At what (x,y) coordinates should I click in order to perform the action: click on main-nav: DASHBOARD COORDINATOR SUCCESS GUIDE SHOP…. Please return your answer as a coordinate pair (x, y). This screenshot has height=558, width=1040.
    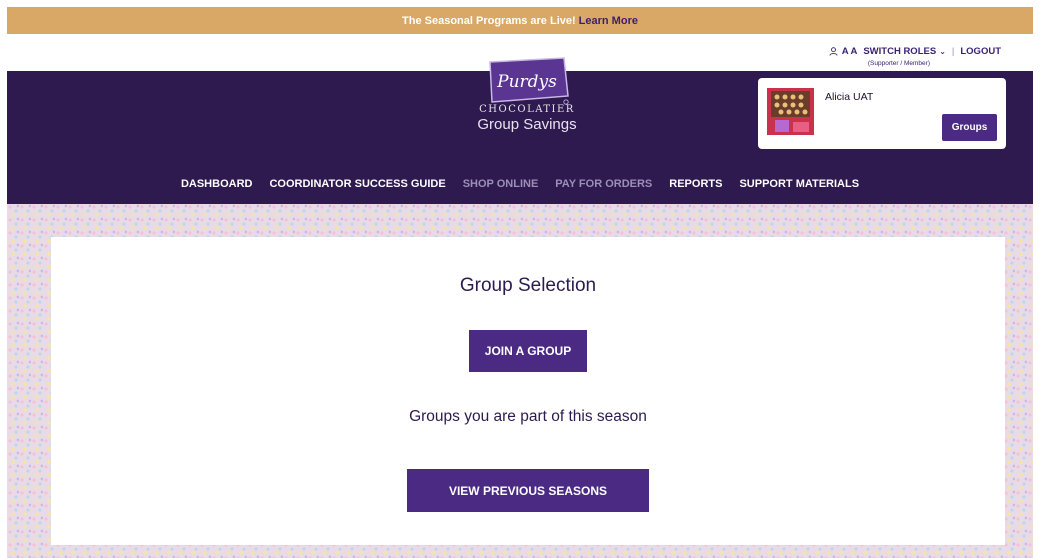
    Looking at the image, I should click on (520, 184).